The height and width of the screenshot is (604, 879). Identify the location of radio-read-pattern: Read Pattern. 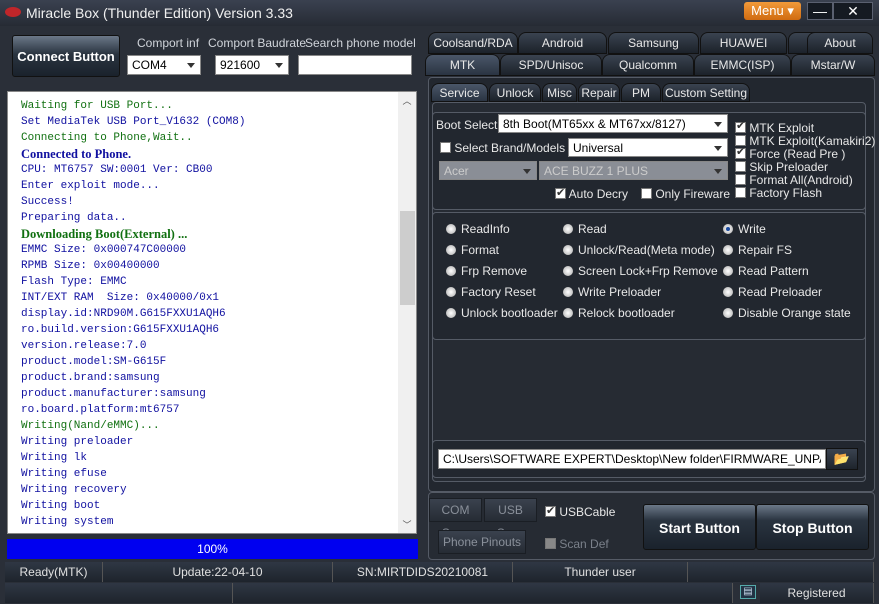
(766, 271).